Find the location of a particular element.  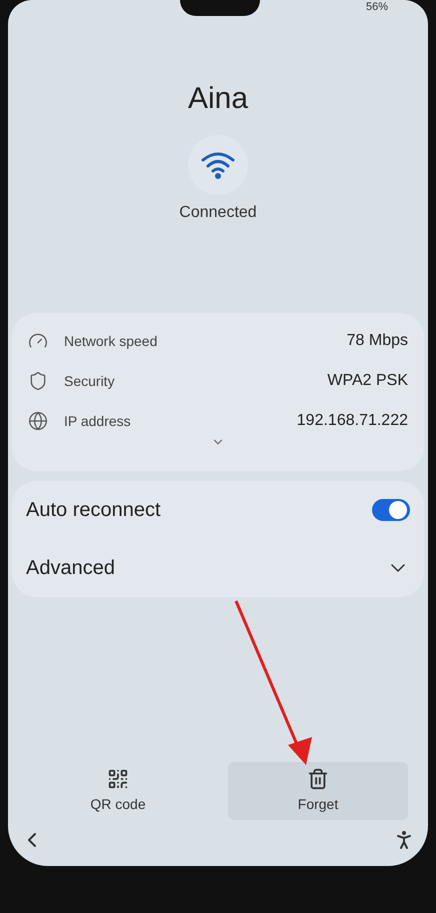

trash-icon is located at coordinates (318, 779).